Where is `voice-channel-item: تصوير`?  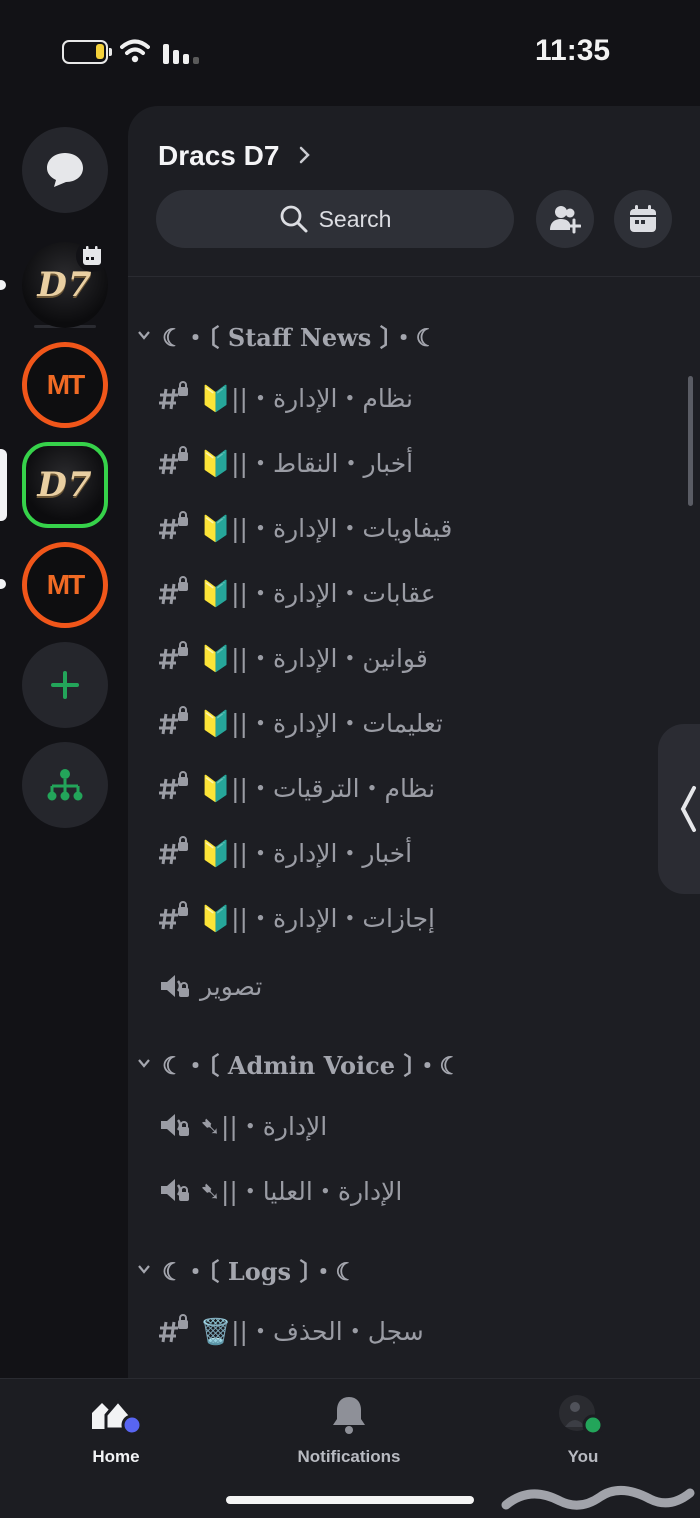 voice-channel-item: تصوير is located at coordinates (210, 986).